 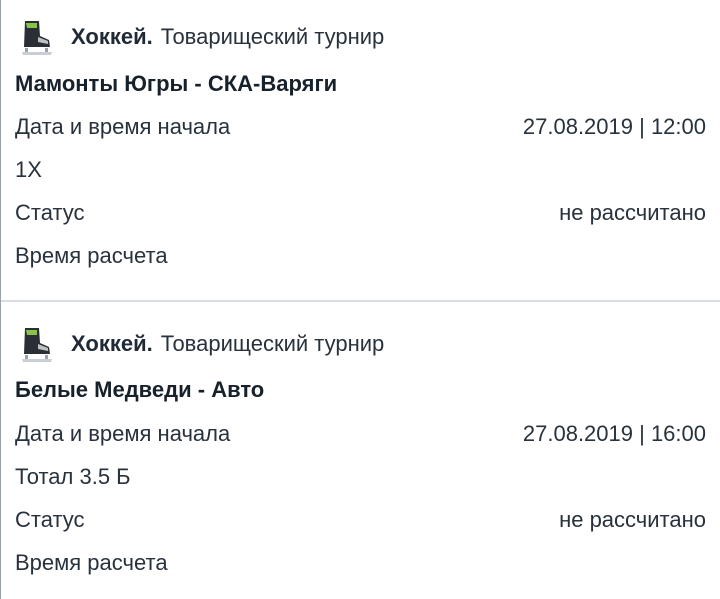 I want to click on bet-outcome: 1X, so click(x=28, y=169).